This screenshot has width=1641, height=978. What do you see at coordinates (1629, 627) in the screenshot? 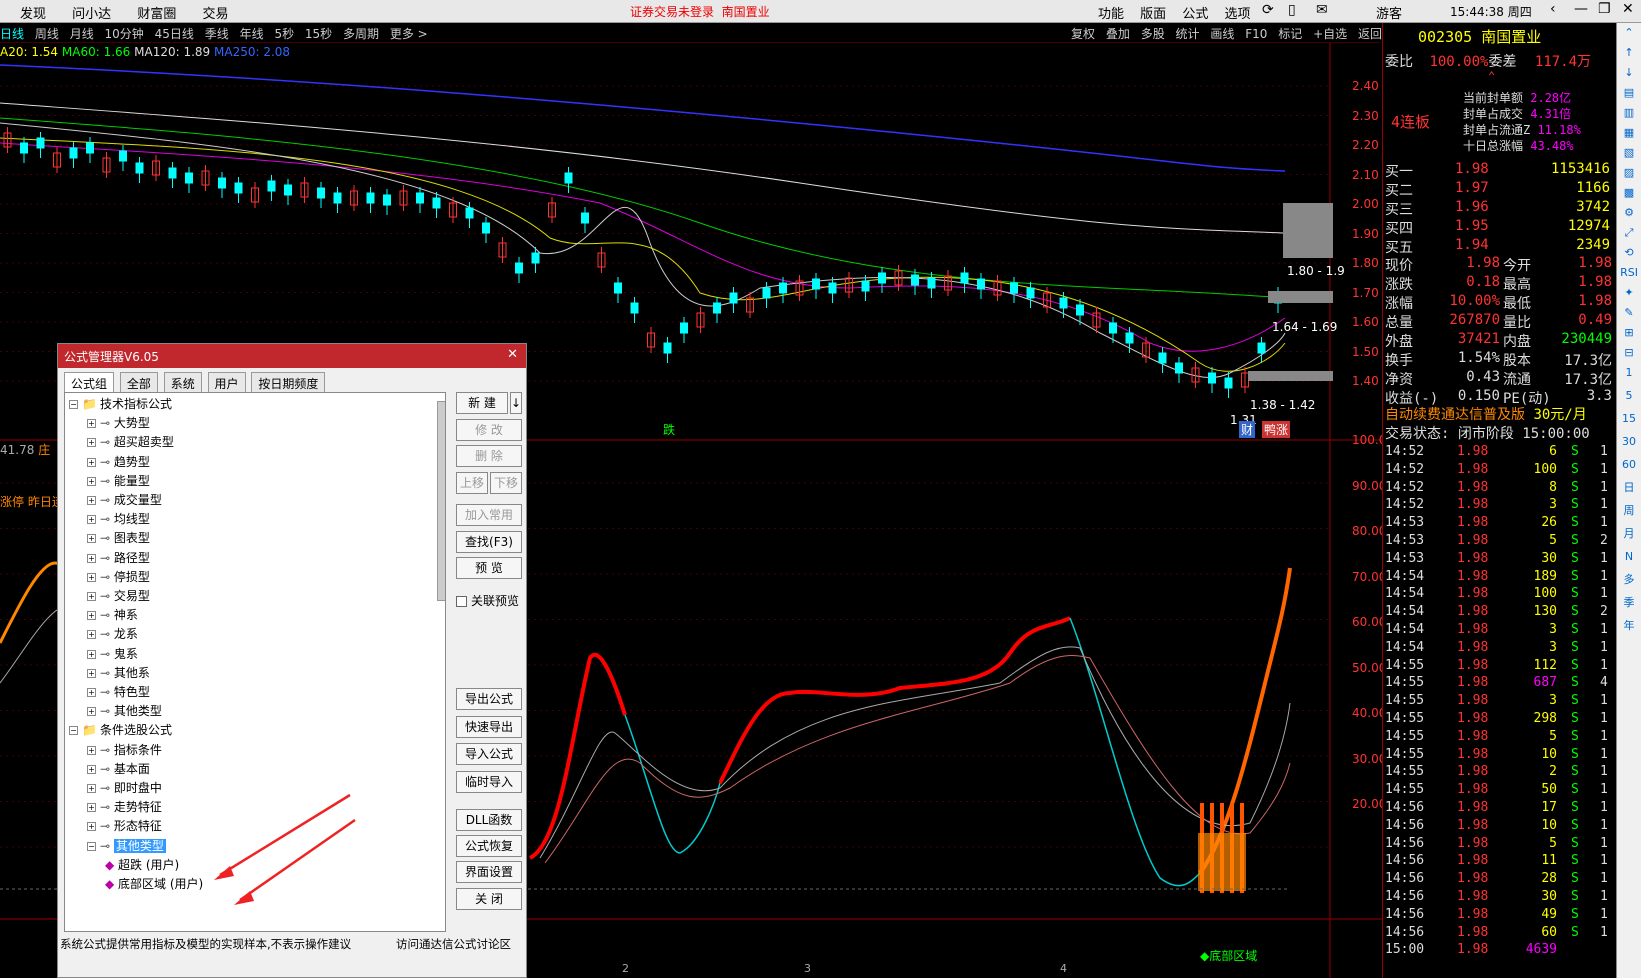
I see `side-period-button: 年` at bounding box center [1629, 627].